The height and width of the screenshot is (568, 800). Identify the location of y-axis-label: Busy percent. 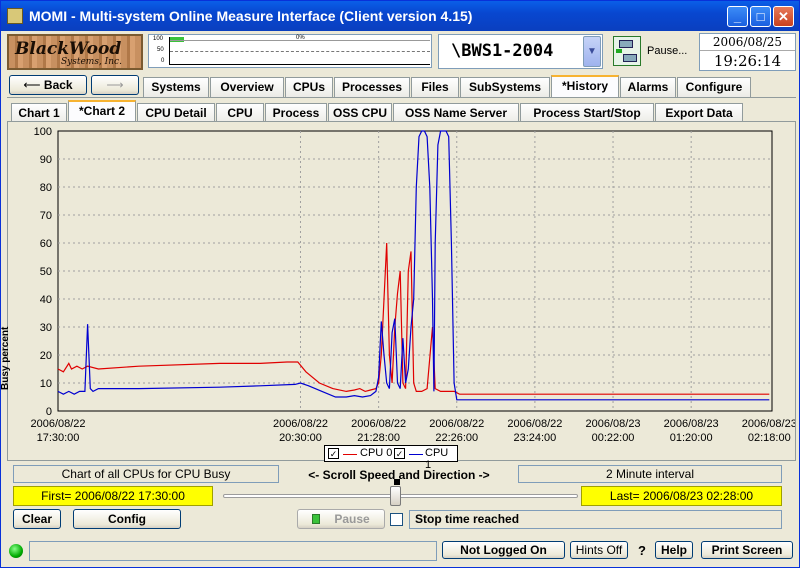
(5, 358).